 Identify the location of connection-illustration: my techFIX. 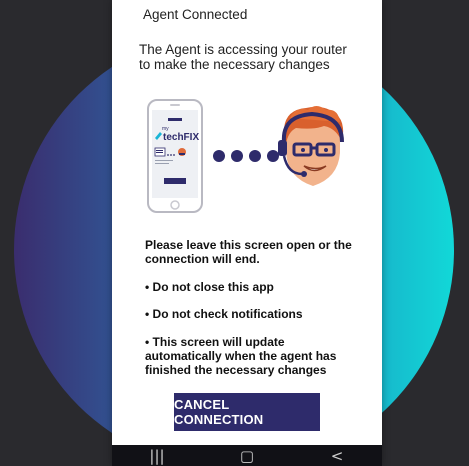
(245, 156).